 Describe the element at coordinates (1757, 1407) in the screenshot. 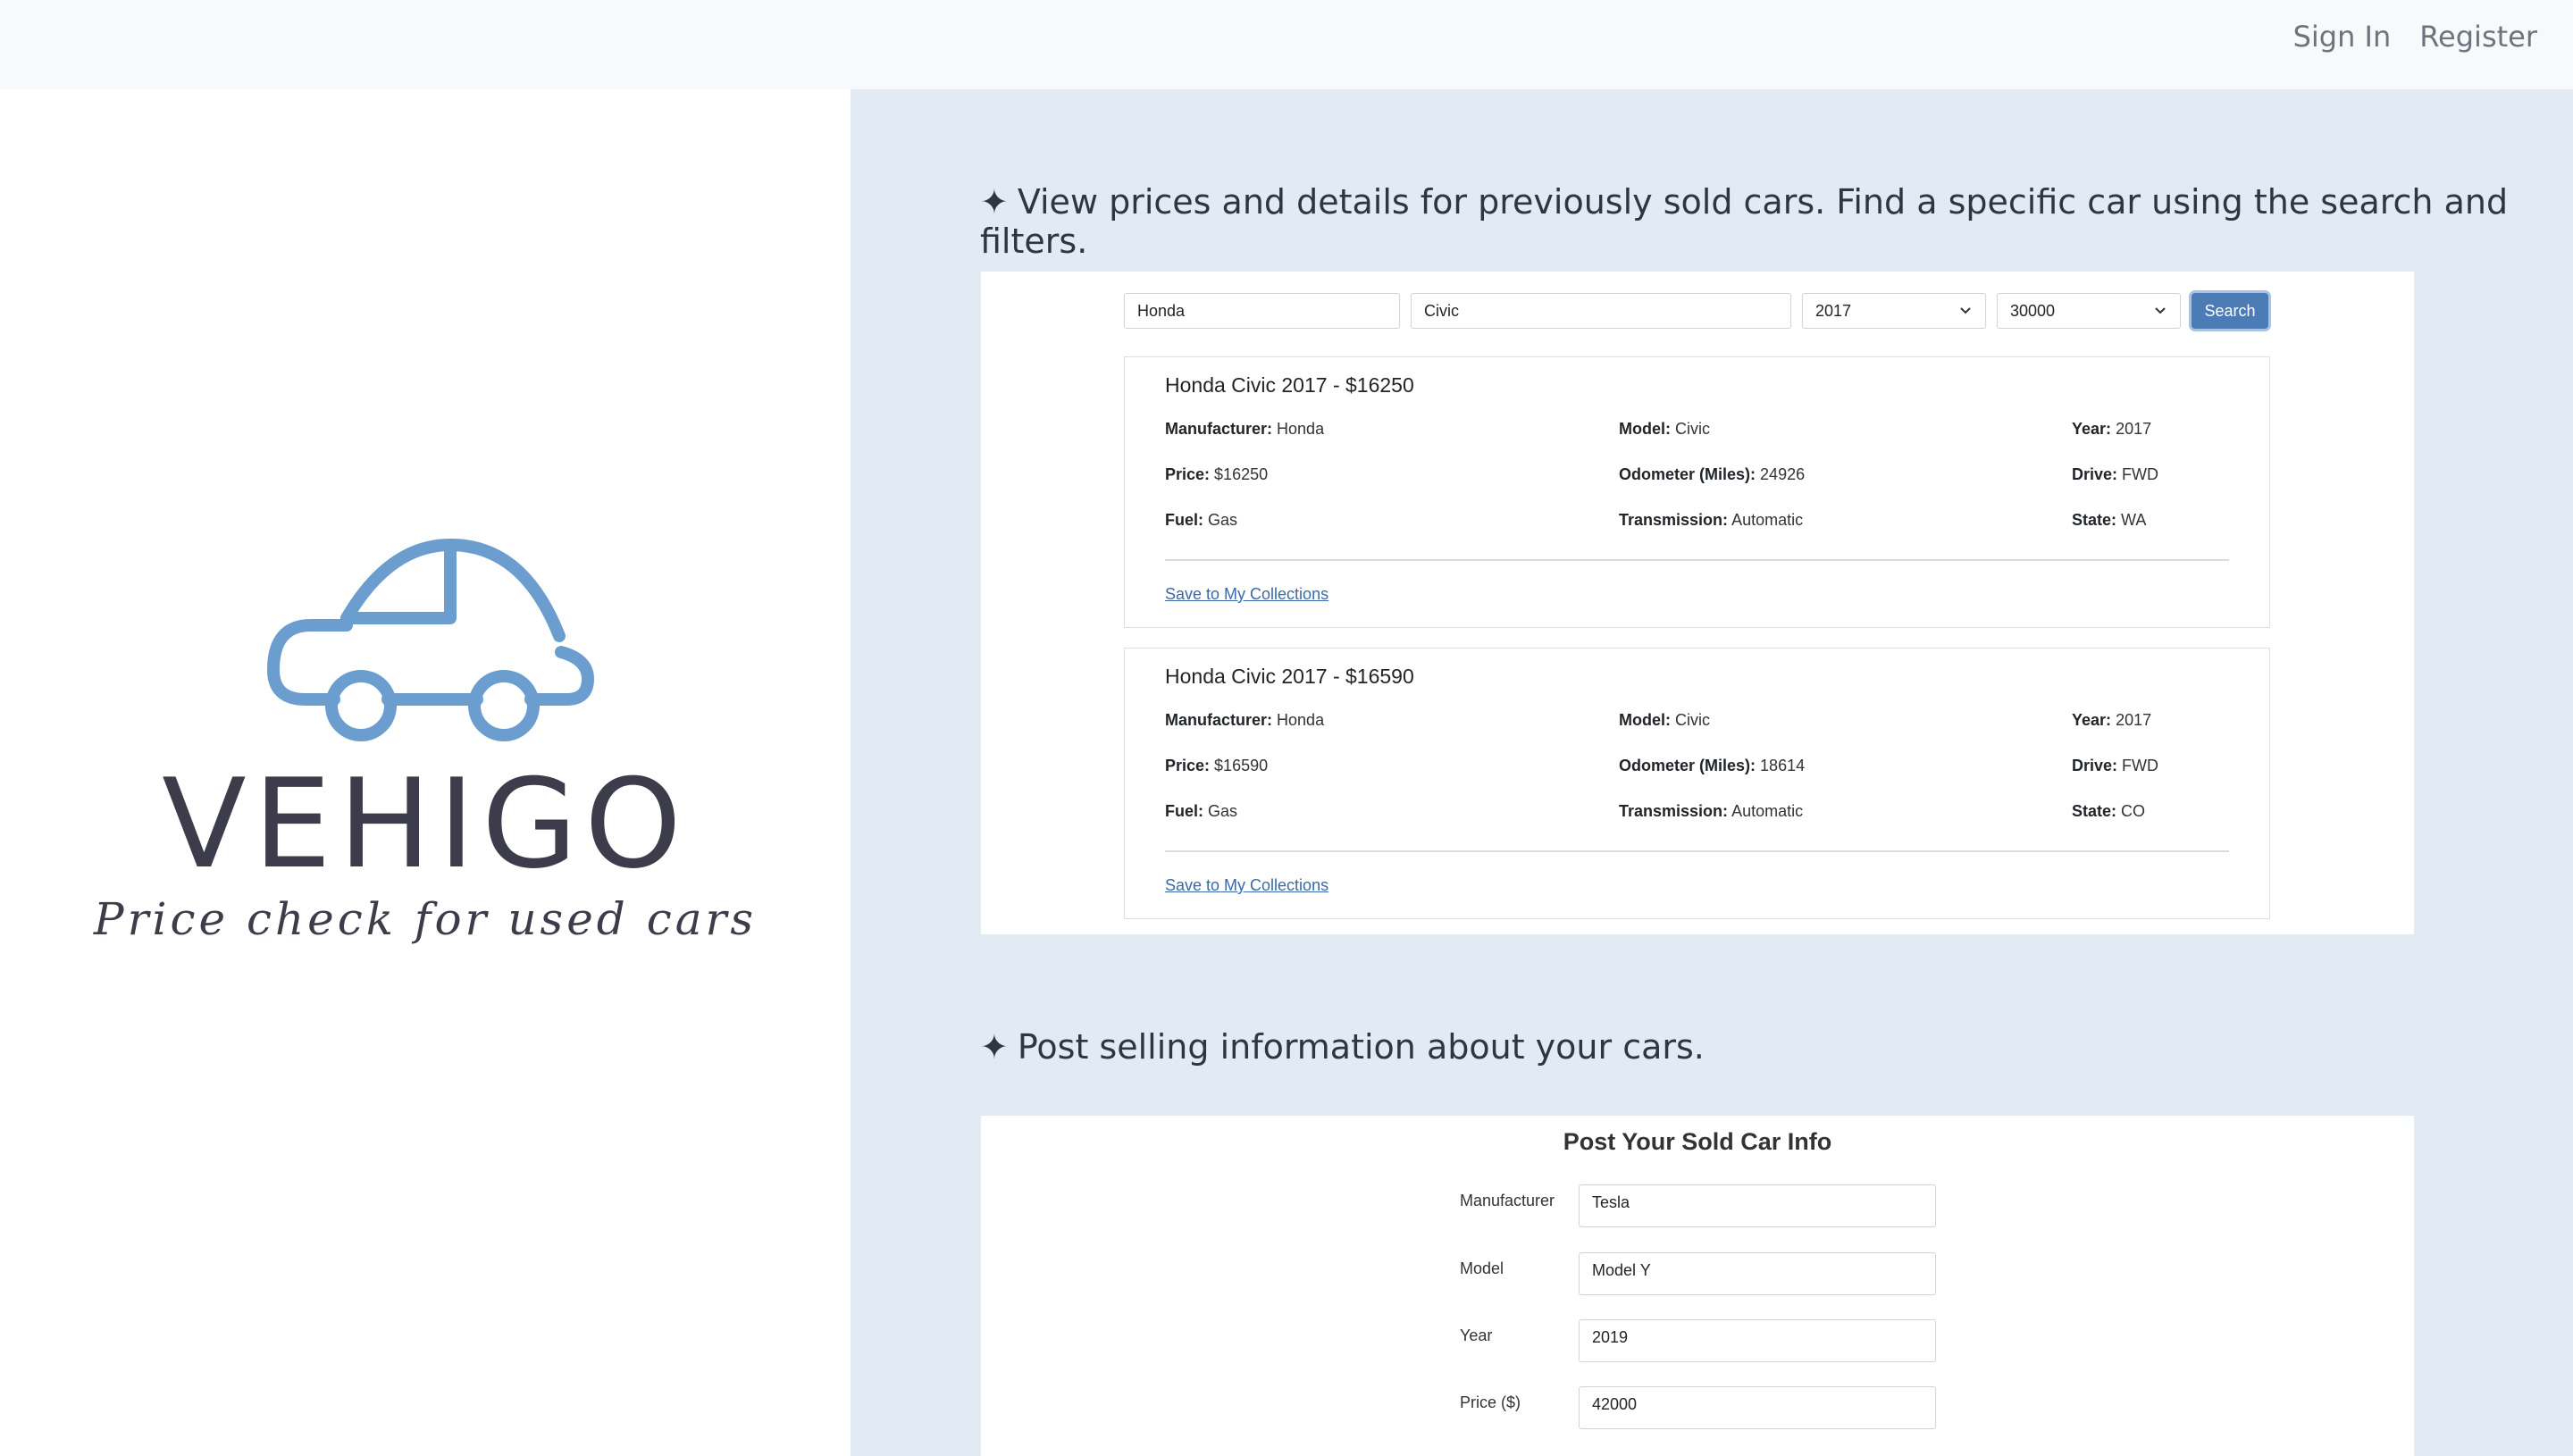

I see `price-field: 42000` at that location.